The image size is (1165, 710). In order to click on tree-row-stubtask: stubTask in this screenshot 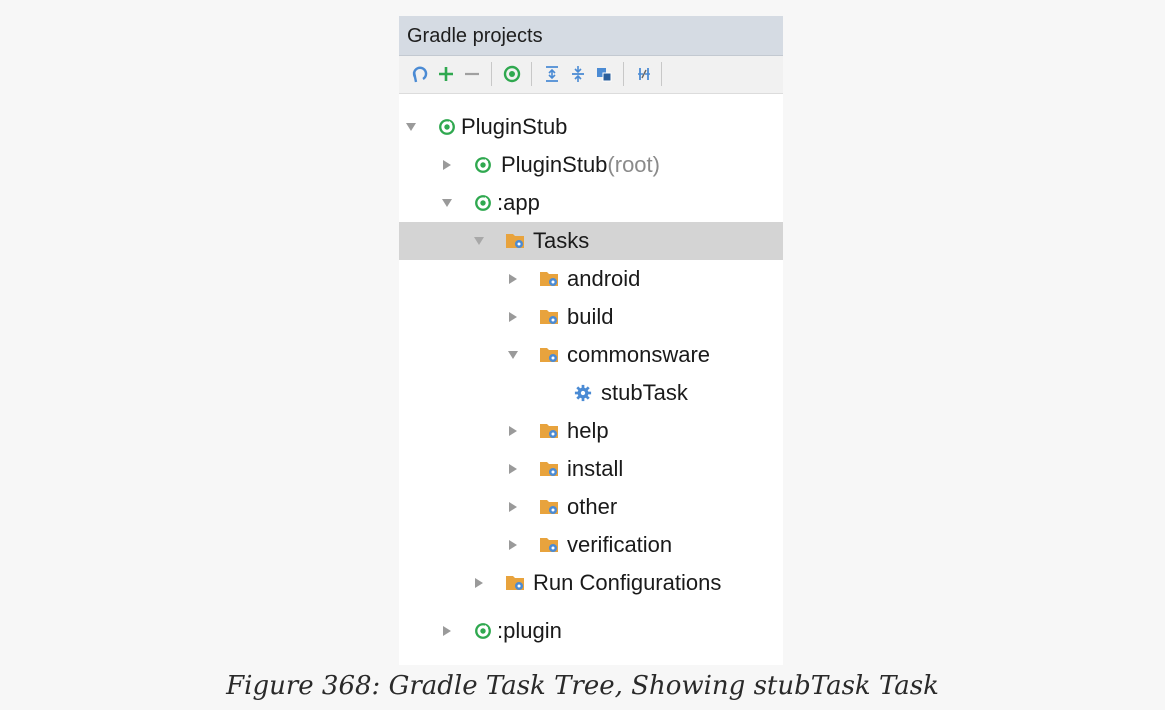, I will do `click(591, 393)`.